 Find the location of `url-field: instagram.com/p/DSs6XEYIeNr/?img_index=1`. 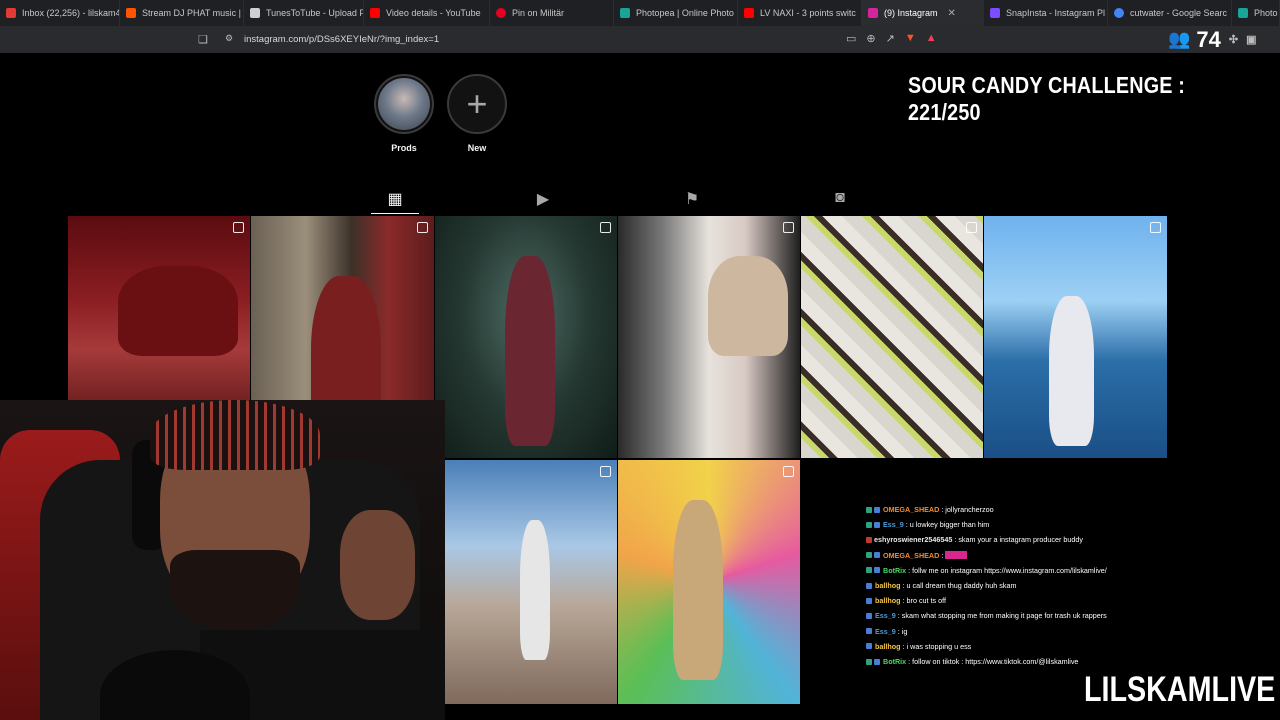

url-field: instagram.com/p/DSs6XEYIeNr/?img_index=1 is located at coordinates (341, 39).